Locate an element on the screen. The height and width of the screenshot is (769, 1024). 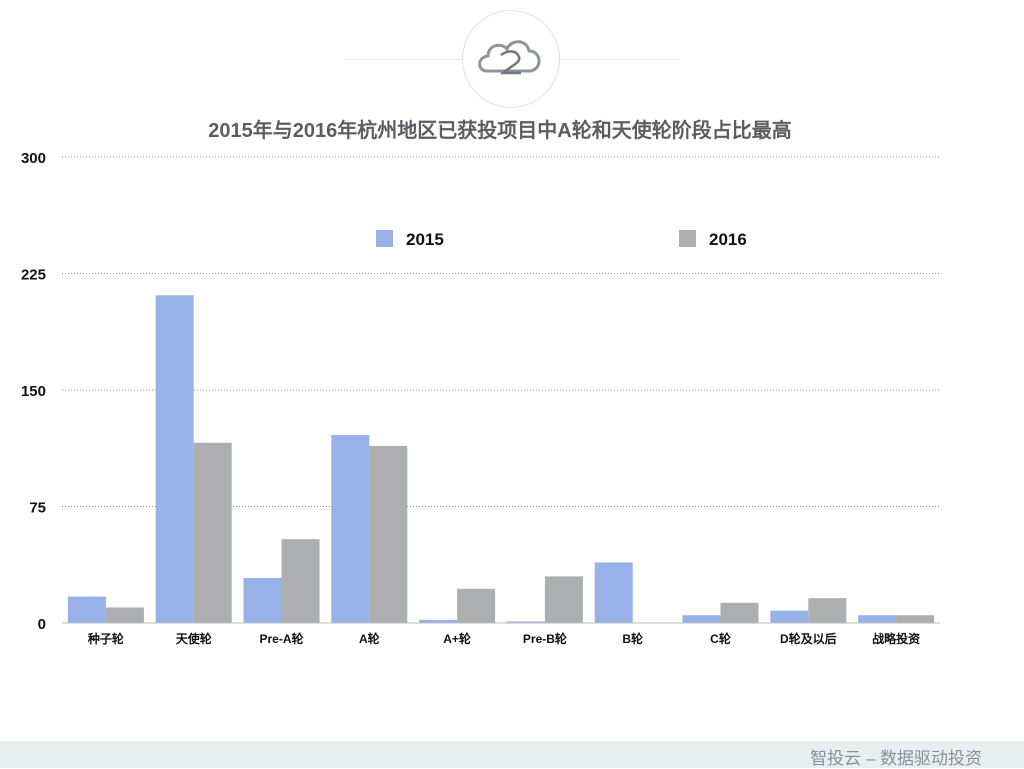
x-tick-label: Pre-B轮 is located at coordinates (545, 638).